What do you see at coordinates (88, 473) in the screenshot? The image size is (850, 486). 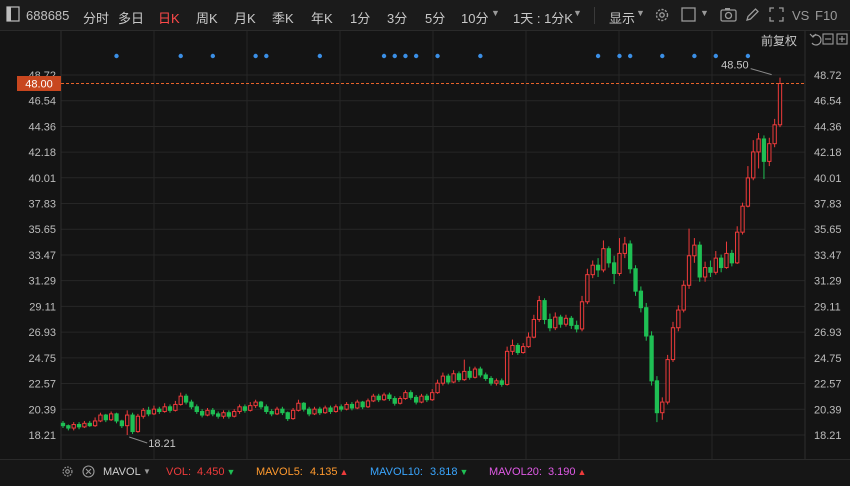 I see `close-icon` at bounding box center [88, 473].